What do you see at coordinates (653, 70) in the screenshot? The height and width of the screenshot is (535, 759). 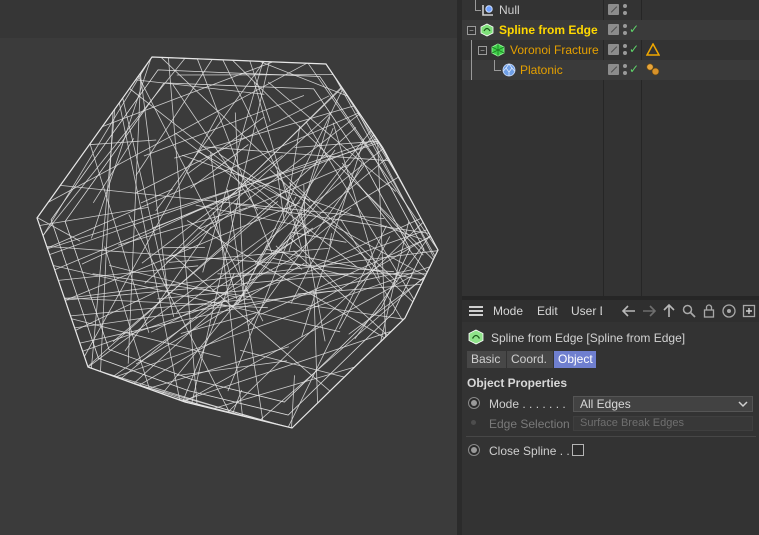 I see `material-tag-icon` at bounding box center [653, 70].